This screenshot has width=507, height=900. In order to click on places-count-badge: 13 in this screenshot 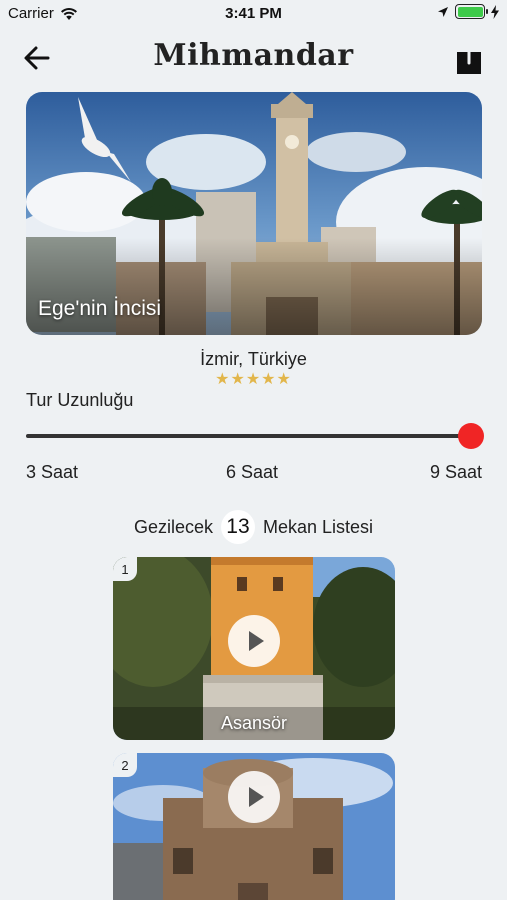, I will do `click(237, 527)`.